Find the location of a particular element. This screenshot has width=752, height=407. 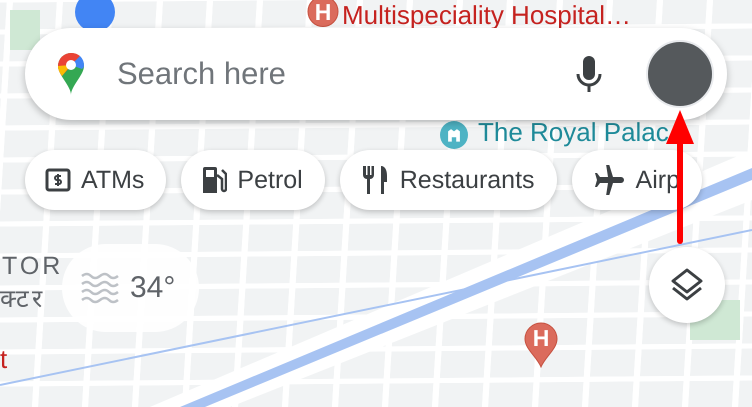

category-chip: Petrol is located at coordinates (253, 180).